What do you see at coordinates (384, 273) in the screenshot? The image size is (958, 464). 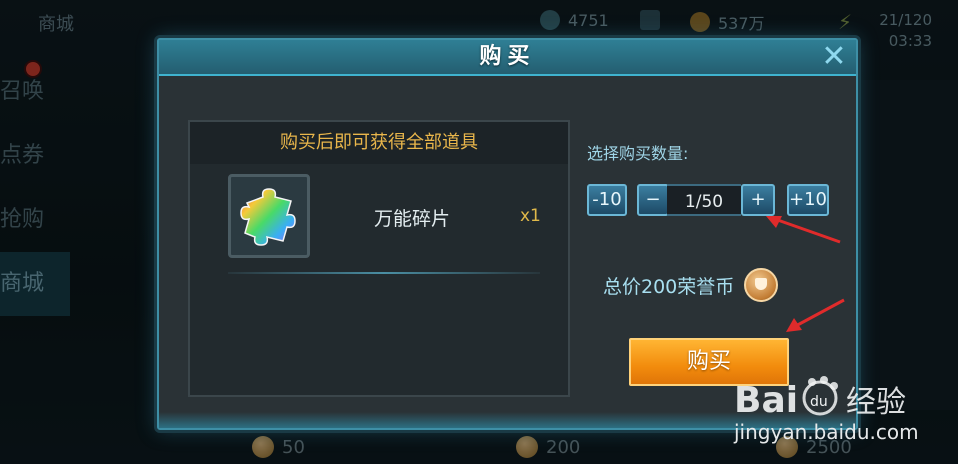 I see `divider` at bounding box center [384, 273].